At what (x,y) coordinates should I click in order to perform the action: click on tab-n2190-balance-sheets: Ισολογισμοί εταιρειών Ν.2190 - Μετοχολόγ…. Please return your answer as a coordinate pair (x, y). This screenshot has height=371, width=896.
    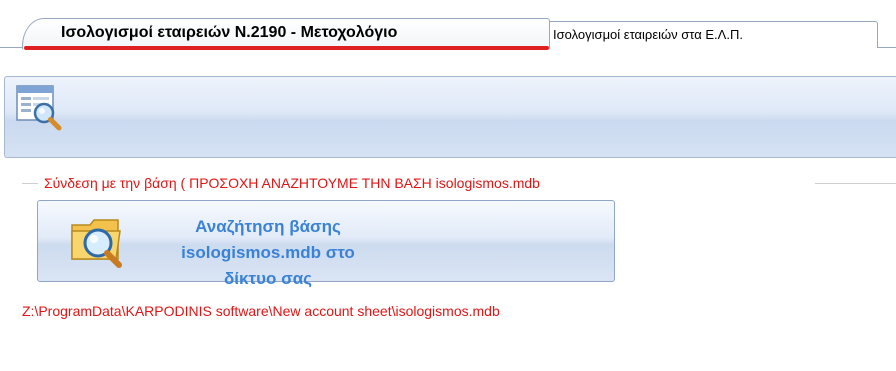
    Looking at the image, I should click on (286, 33).